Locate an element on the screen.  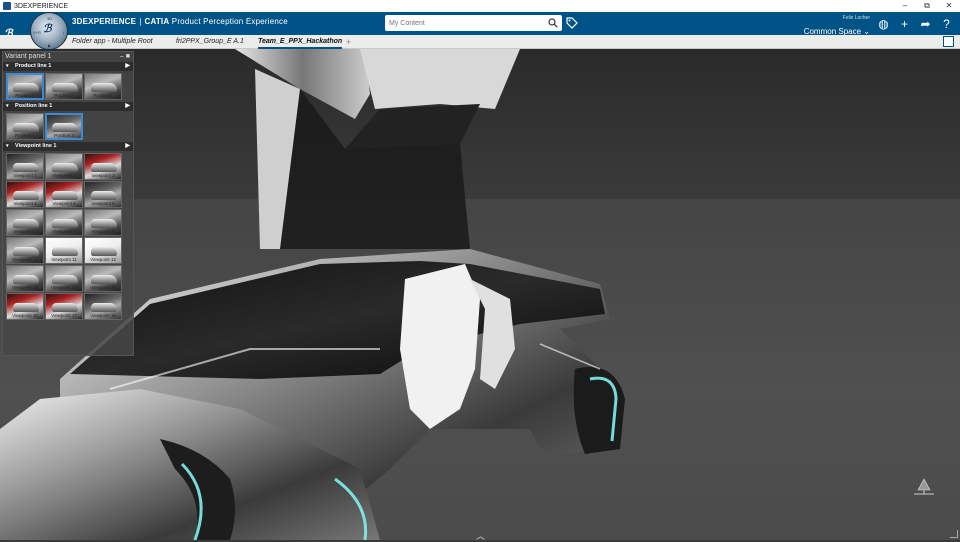
thumbnail-label: Viewpoint 15 is located at coordinates (103, 287).